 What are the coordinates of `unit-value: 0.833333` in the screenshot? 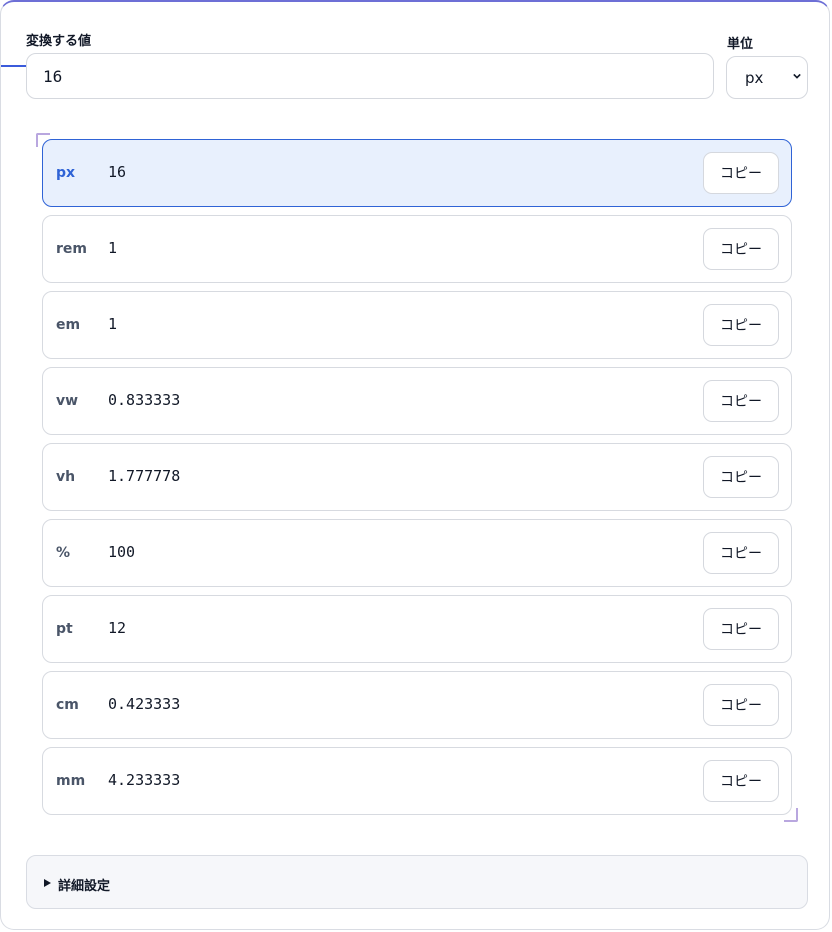 It's located at (144, 400).